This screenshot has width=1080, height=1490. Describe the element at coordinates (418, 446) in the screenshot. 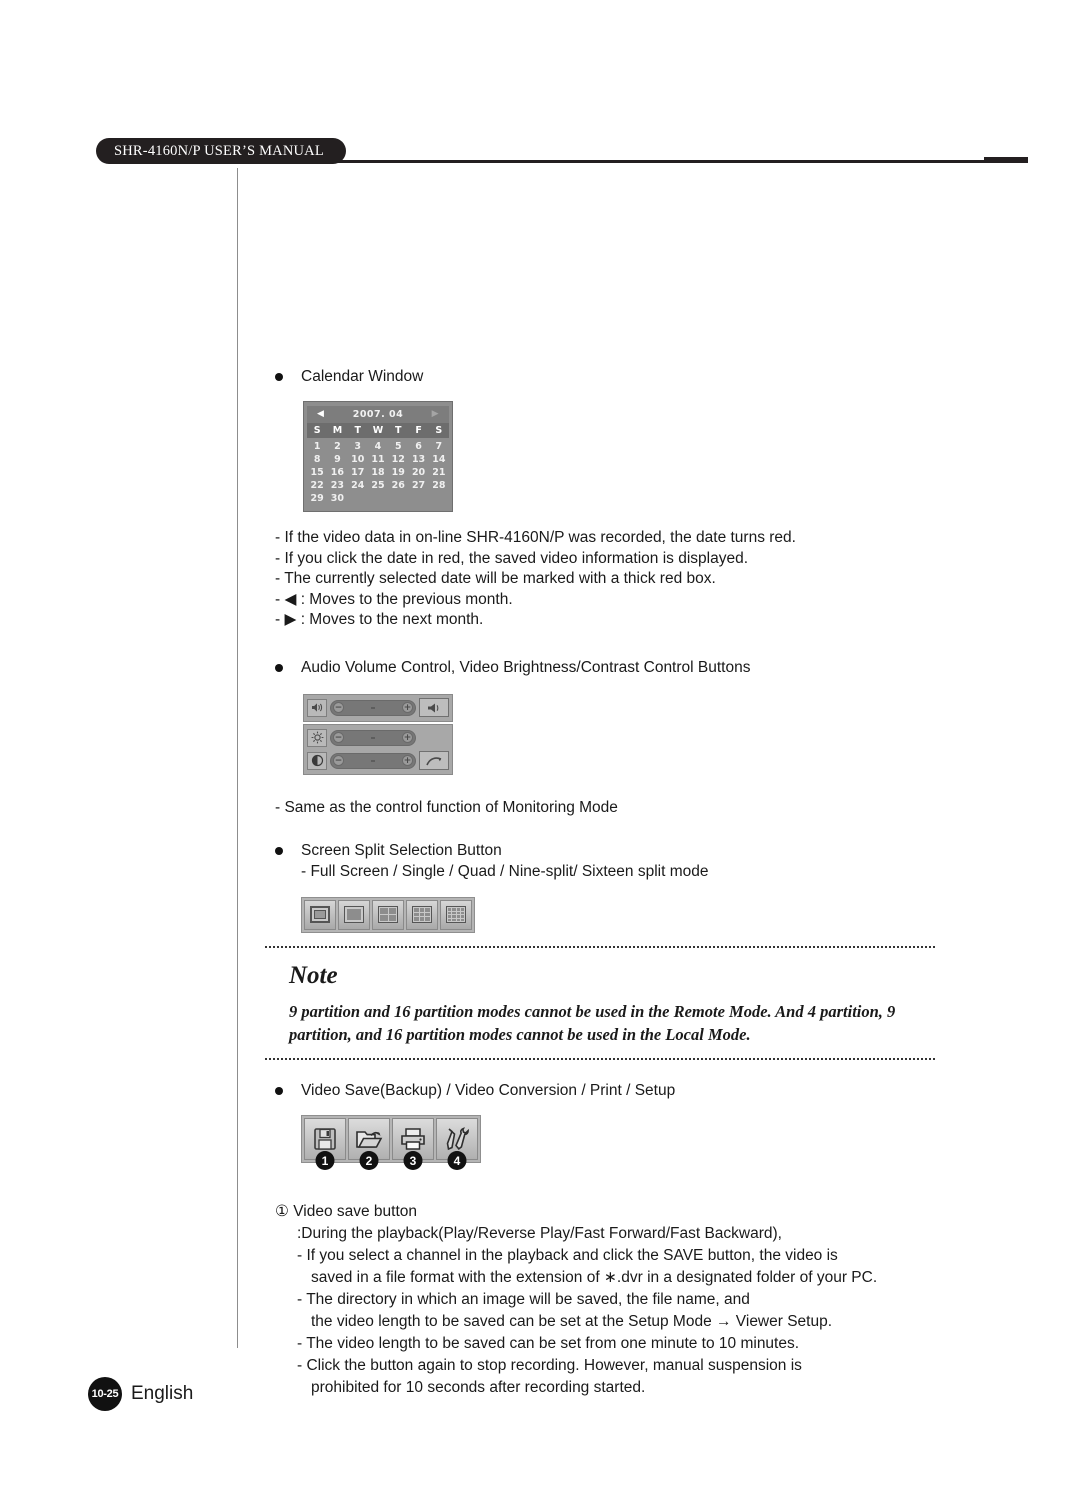

I see `calendar-date-cell: 6` at that location.